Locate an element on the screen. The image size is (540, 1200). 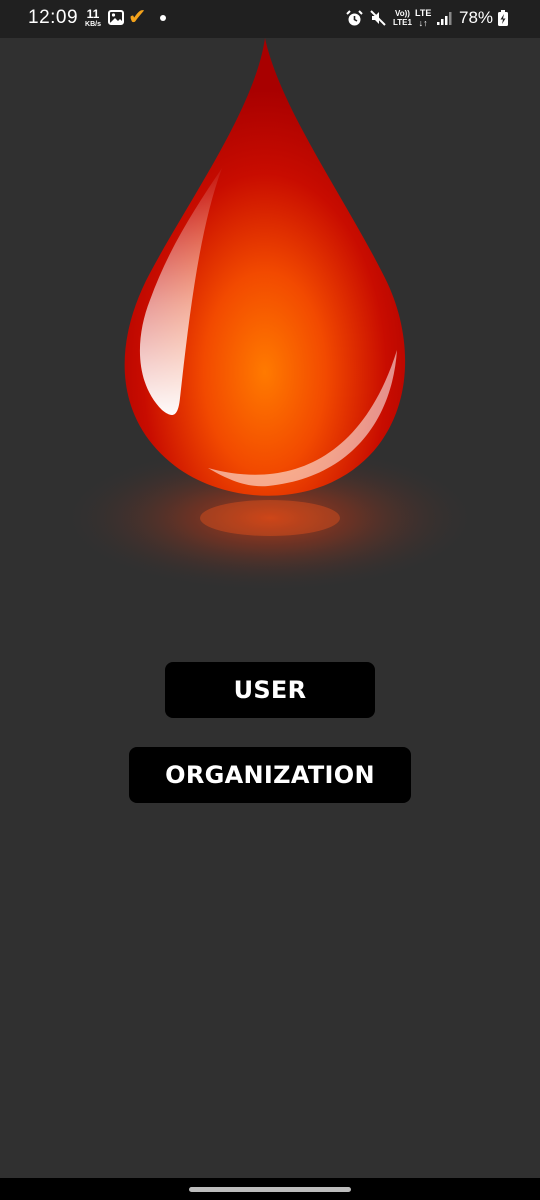
organization-button: ORGANIZATION is located at coordinates (270, 775).